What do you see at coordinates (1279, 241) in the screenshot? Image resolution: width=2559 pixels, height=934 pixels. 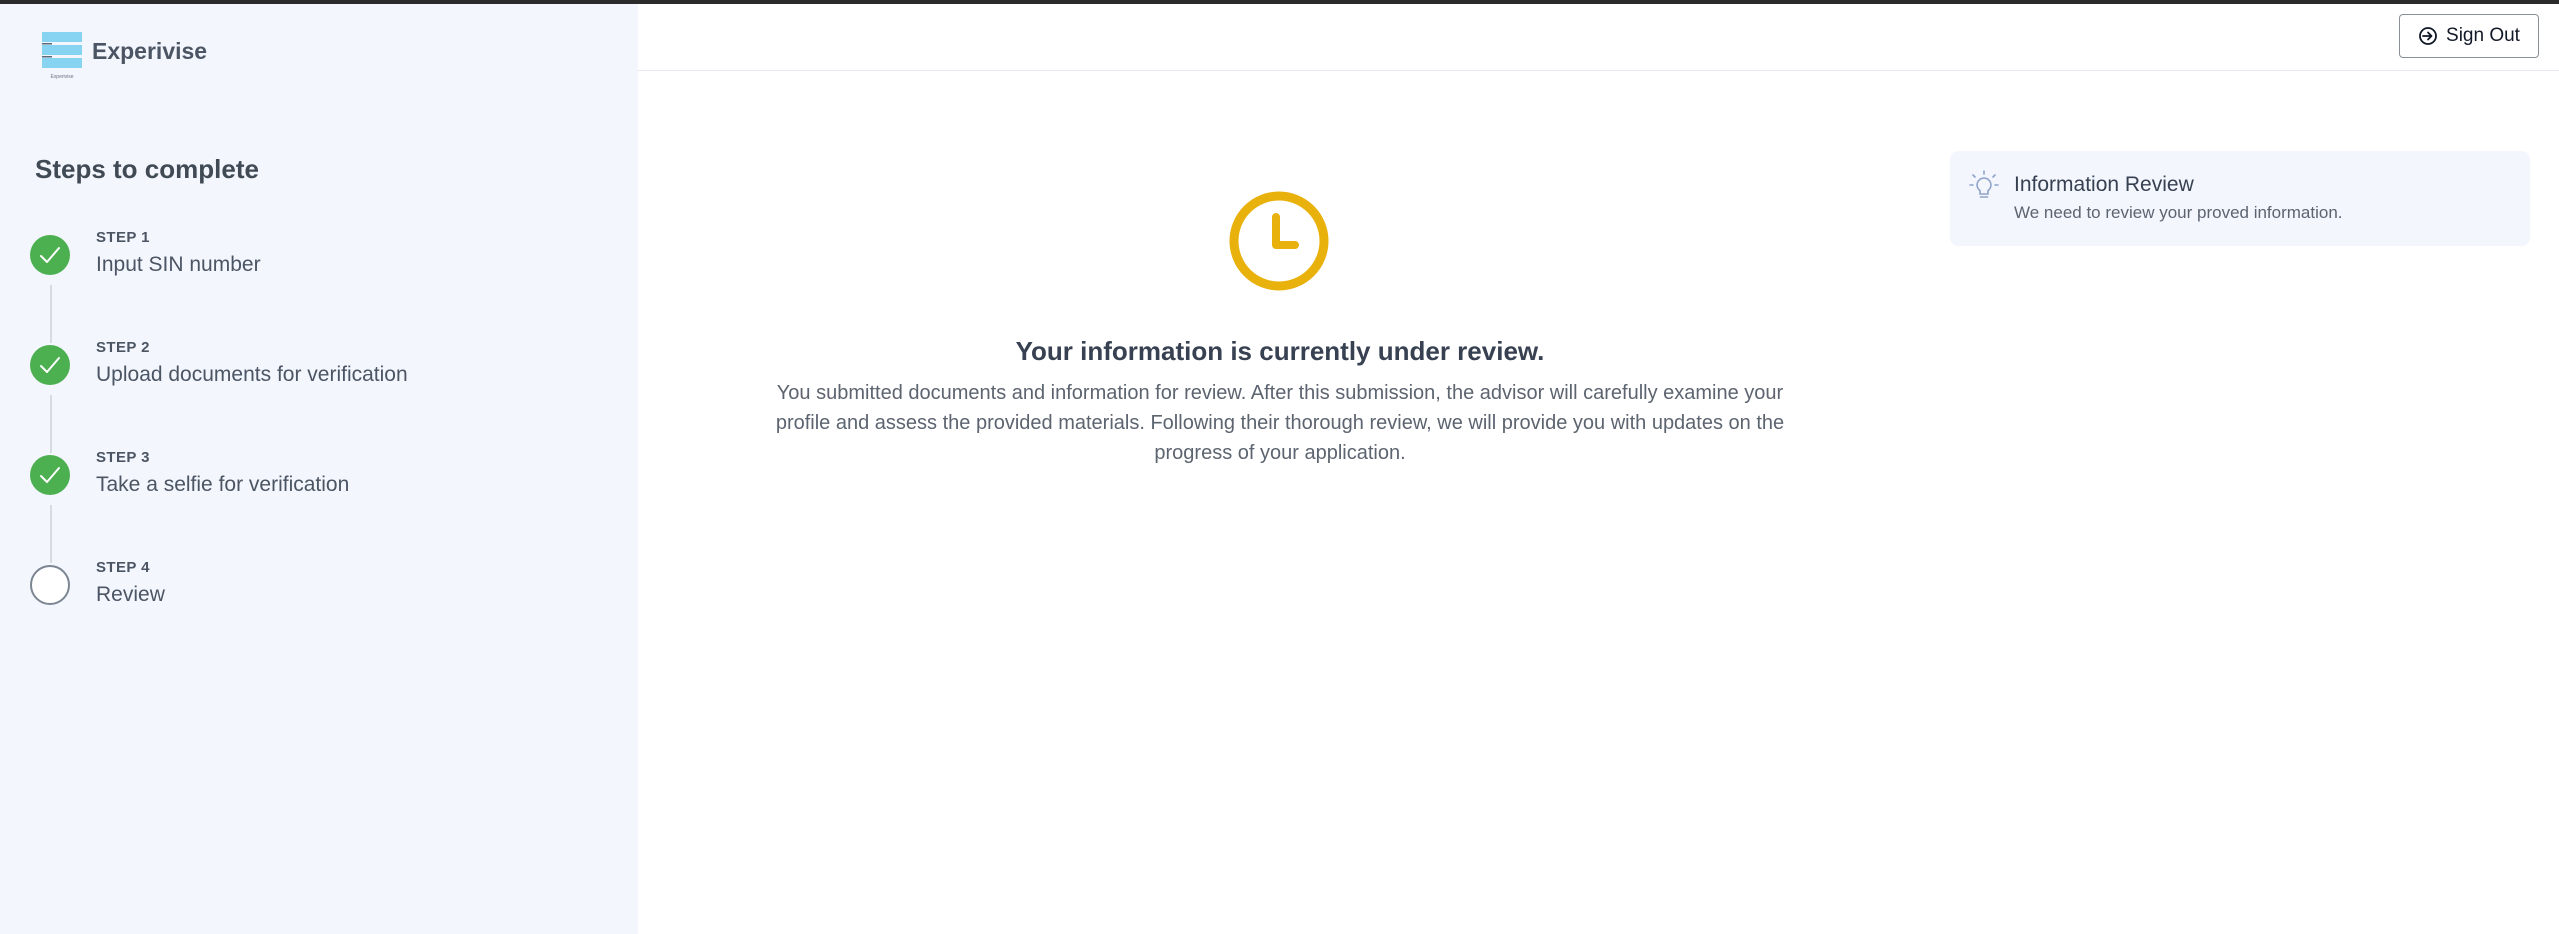 I see `clock-icon` at bounding box center [1279, 241].